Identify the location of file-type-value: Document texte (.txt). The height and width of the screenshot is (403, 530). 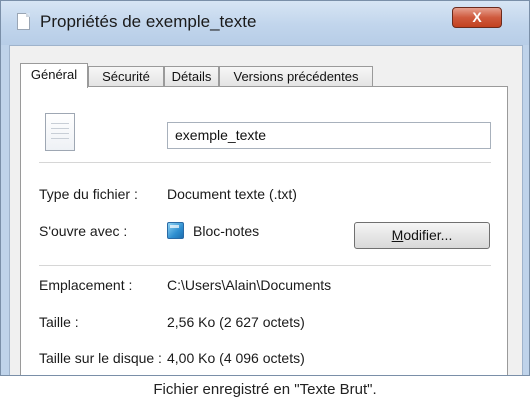
(232, 194).